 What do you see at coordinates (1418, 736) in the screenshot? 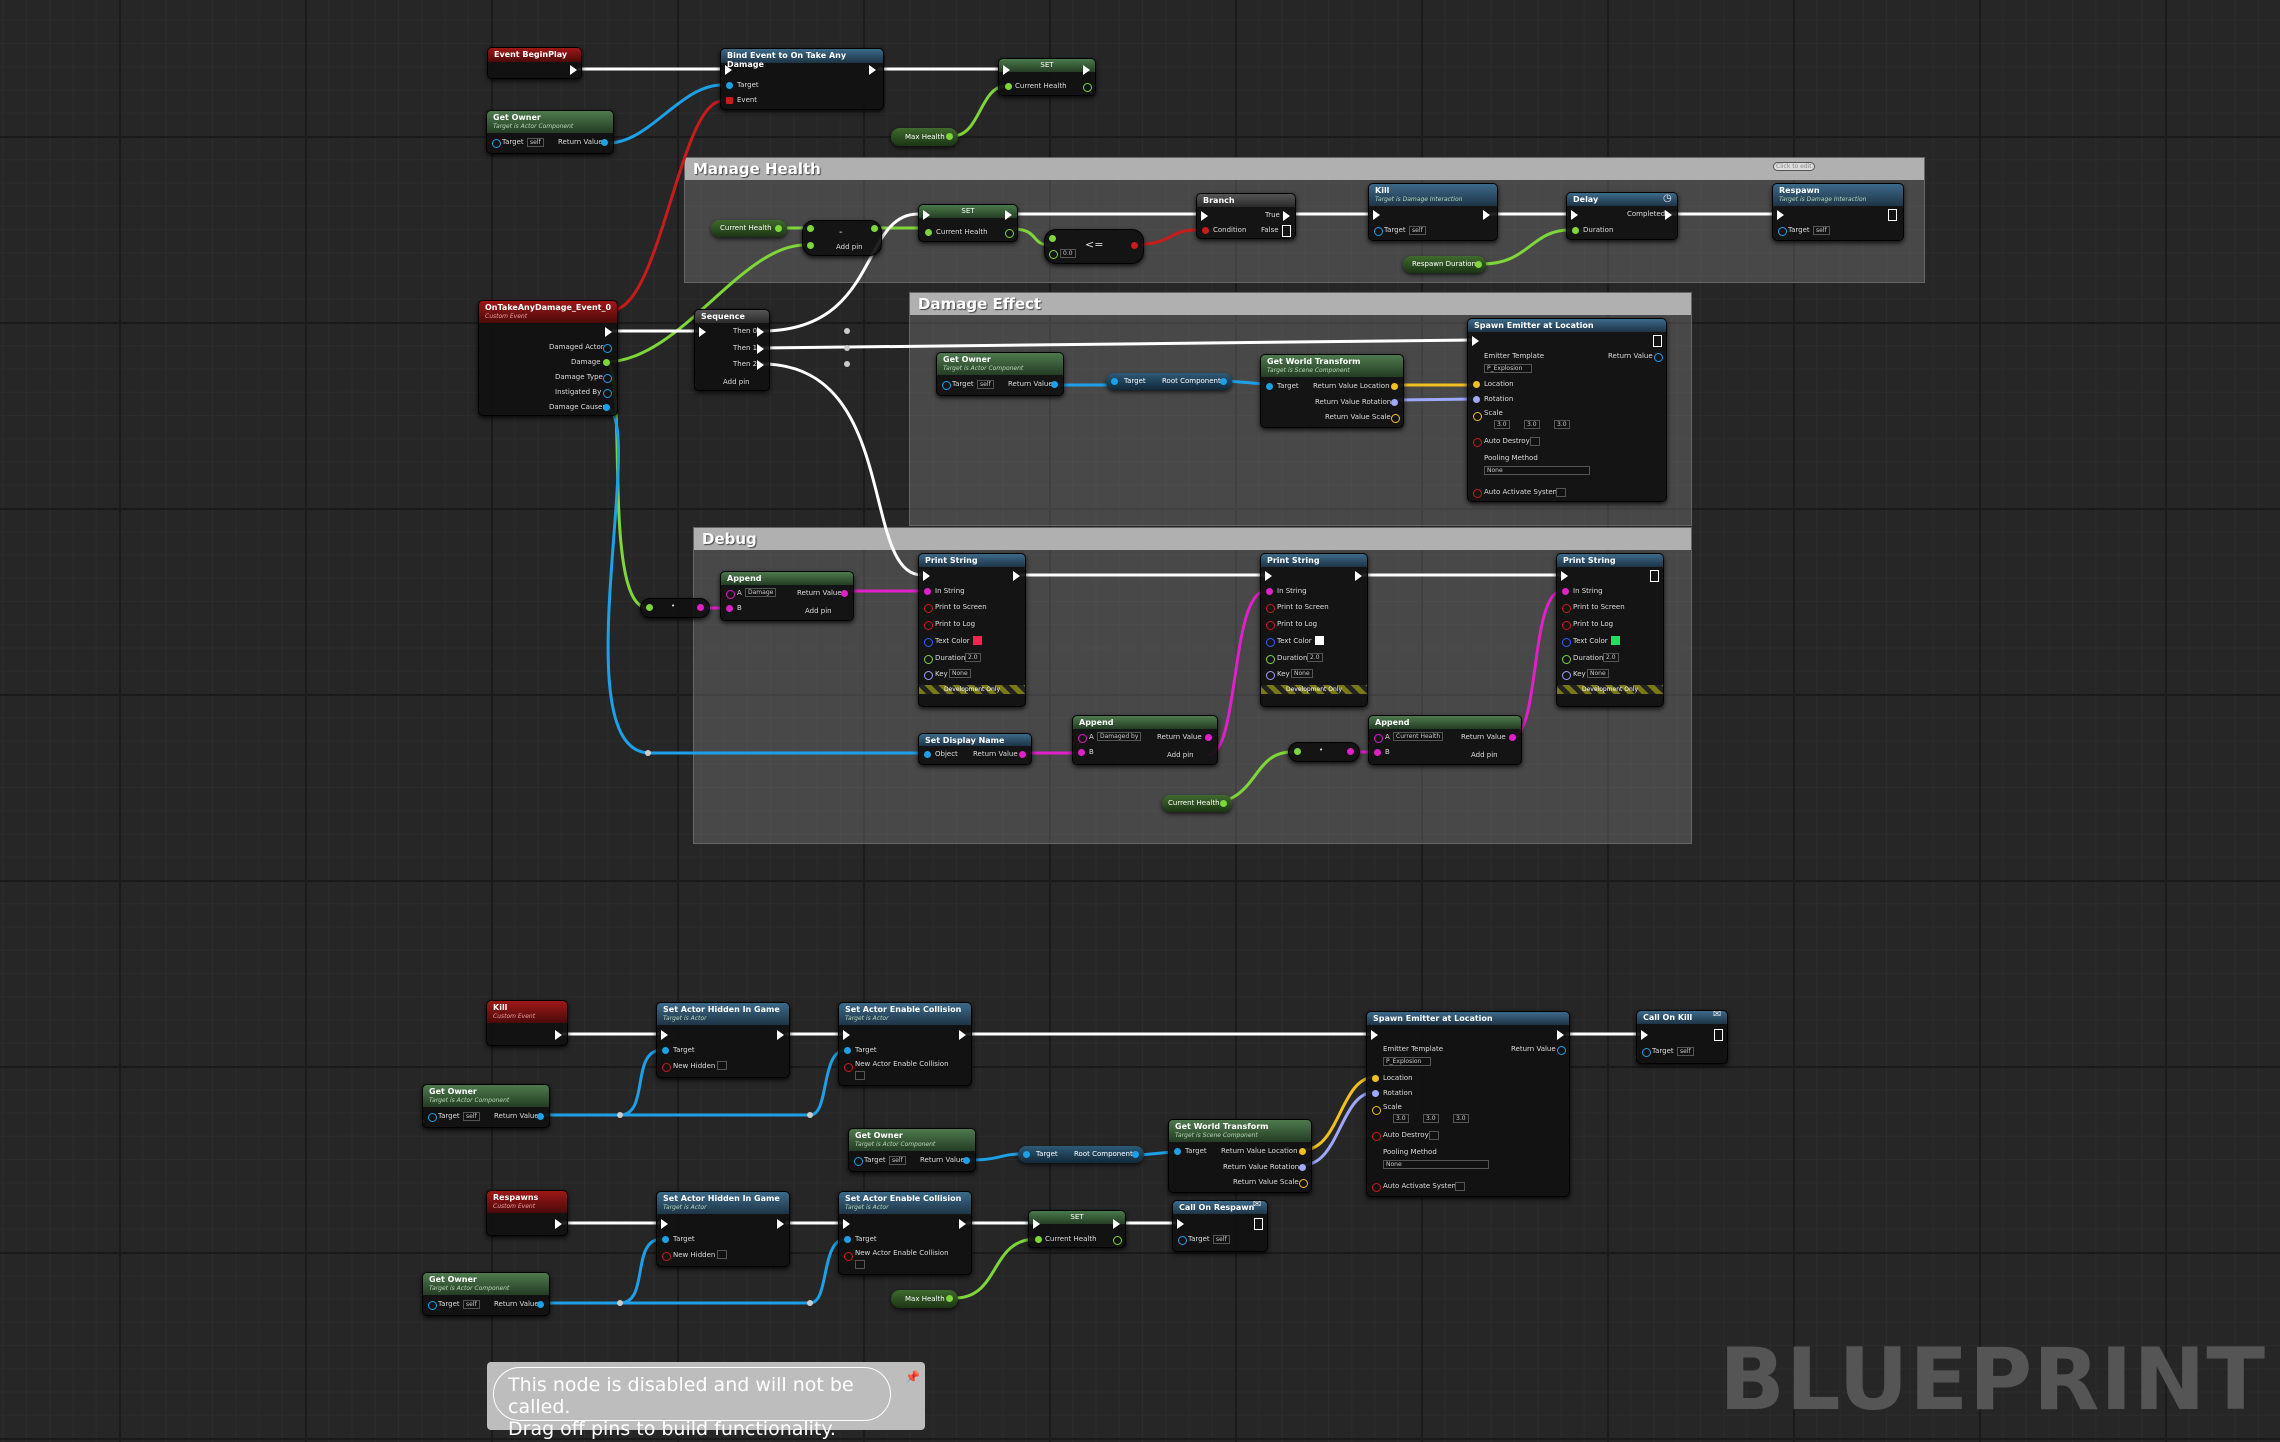
I see `a-value-box: Current Health` at bounding box center [1418, 736].